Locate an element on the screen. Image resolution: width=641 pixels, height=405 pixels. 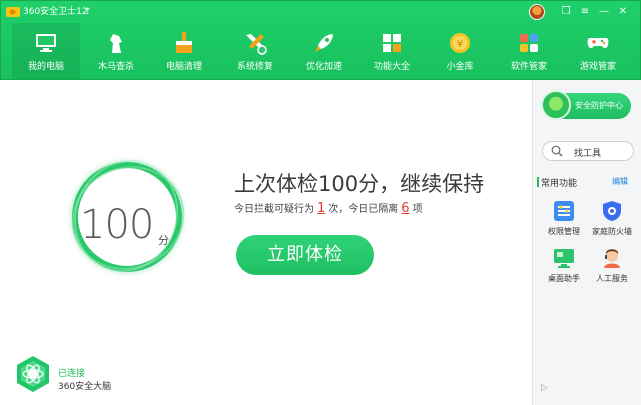
minimize-icon: — is located at coordinates (604, 12).